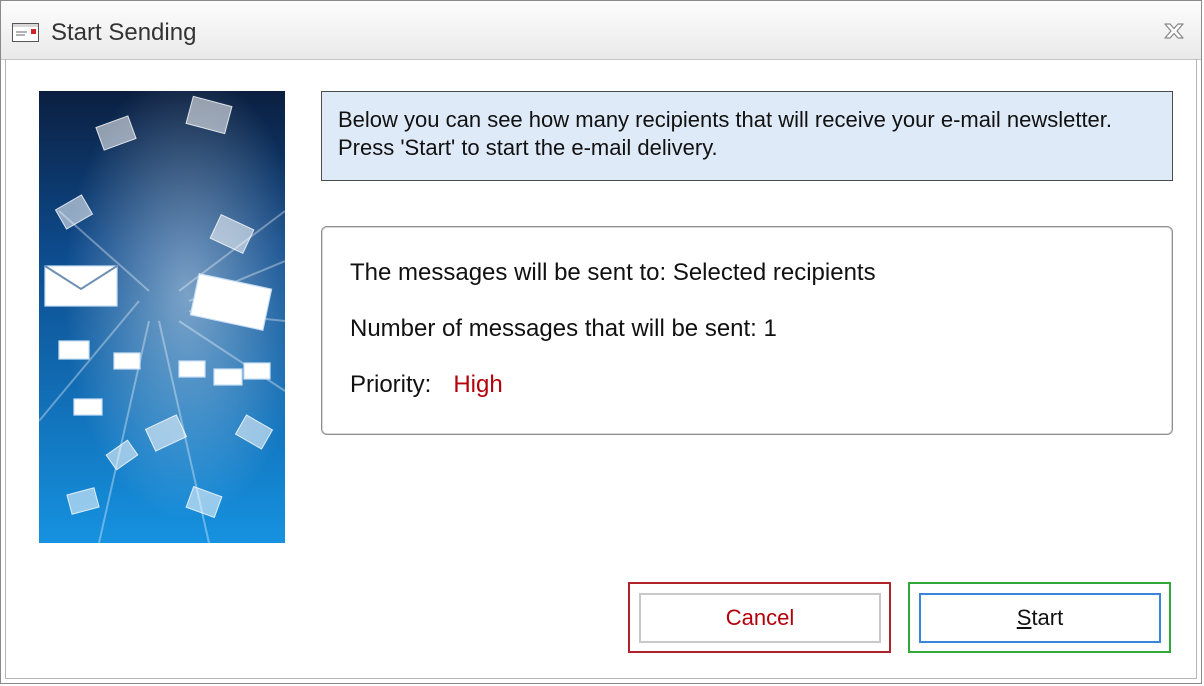 The width and height of the screenshot is (1204, 686). I want to click on start-button-label: tart, so click(1047, 617).